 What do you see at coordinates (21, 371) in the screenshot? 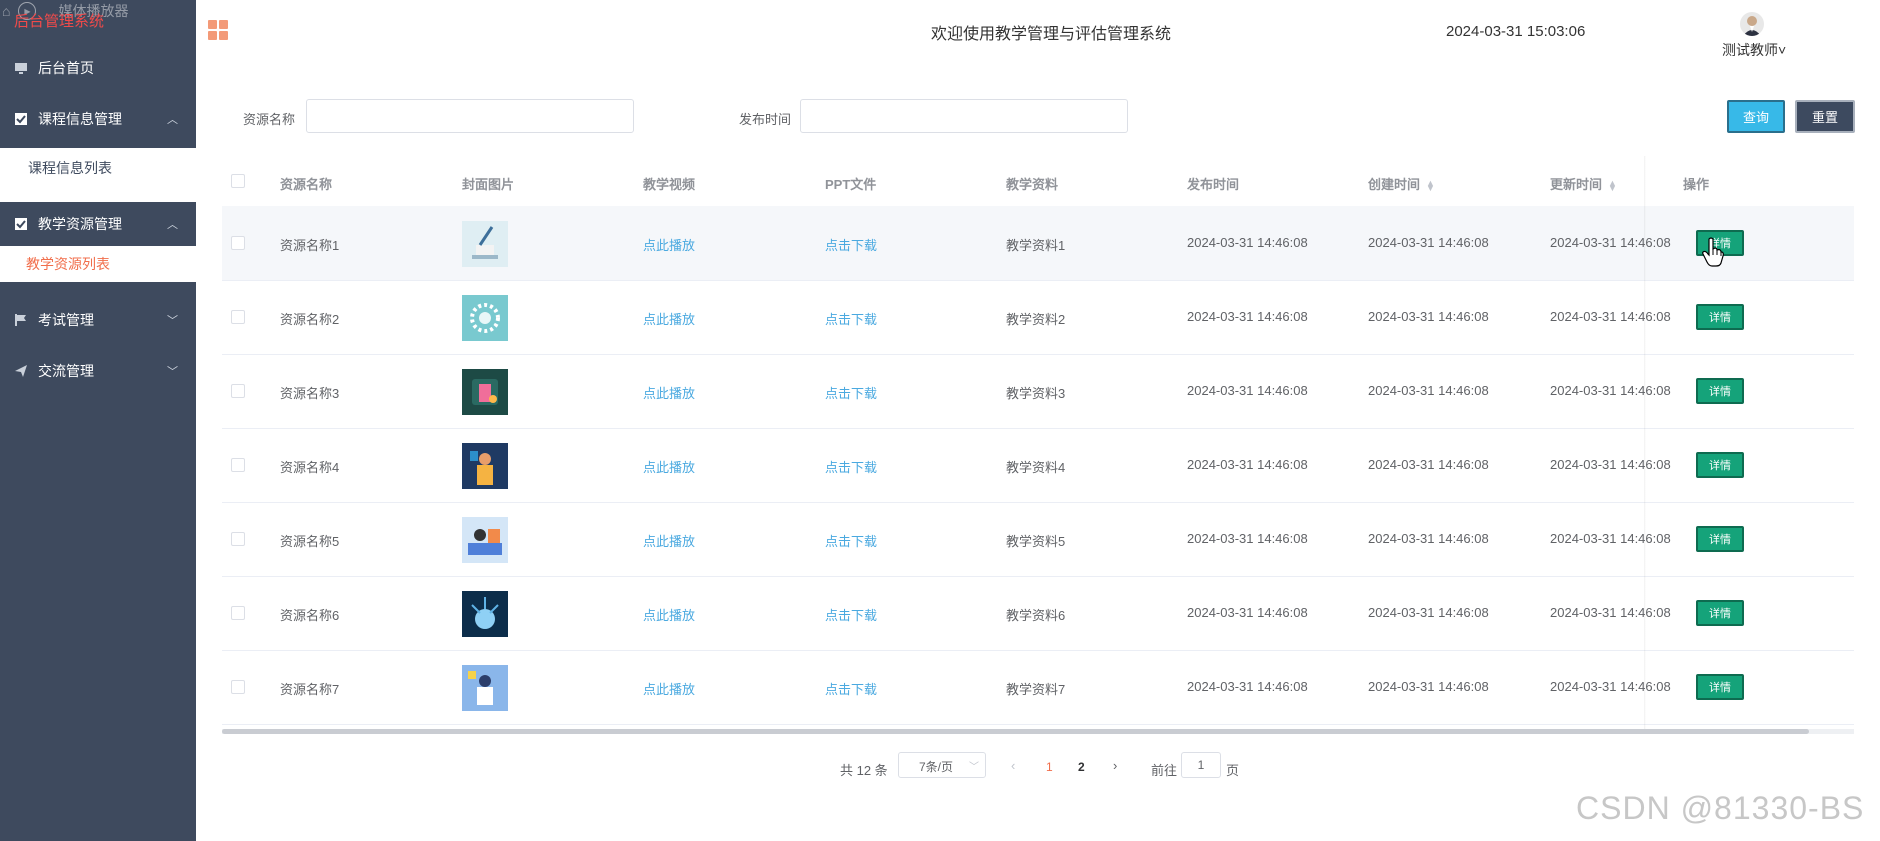
I see `send-icon` at bounding box center [21, 371].